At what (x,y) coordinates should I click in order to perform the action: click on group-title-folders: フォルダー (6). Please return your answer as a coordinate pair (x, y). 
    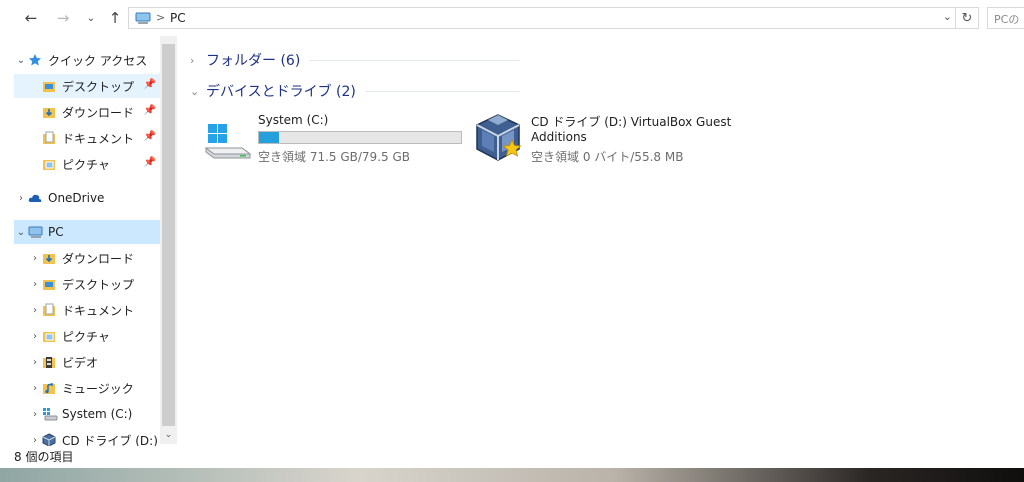
    Looking at the image, I should click on (253, 61).